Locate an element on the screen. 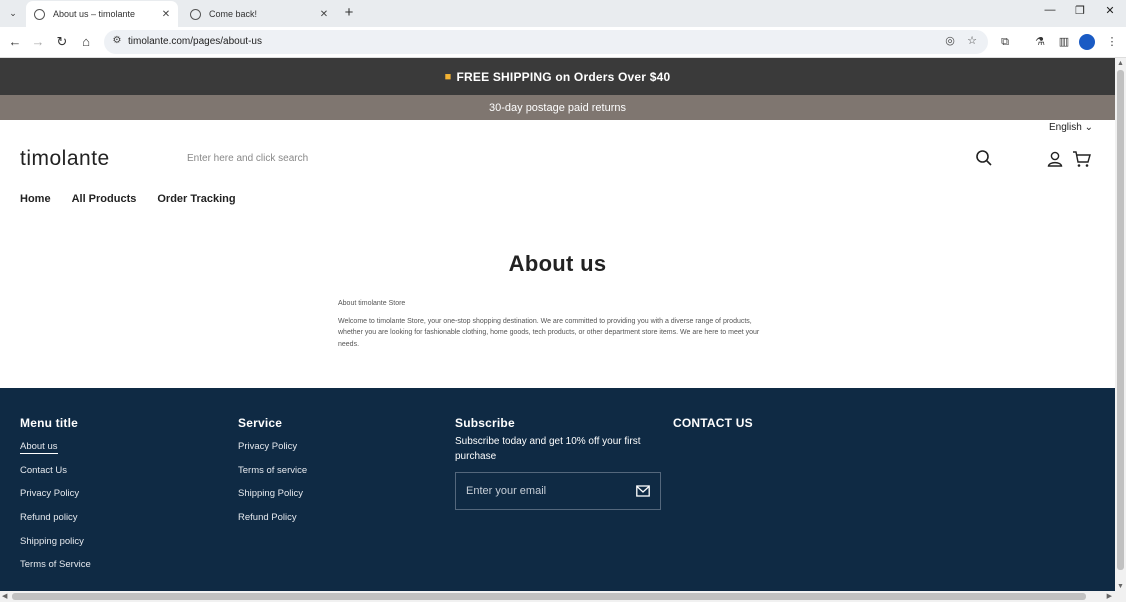 The image size is (1126, 602). horizontal-scrollbar: ◀ ▶ is located at coordinates (563, 596).